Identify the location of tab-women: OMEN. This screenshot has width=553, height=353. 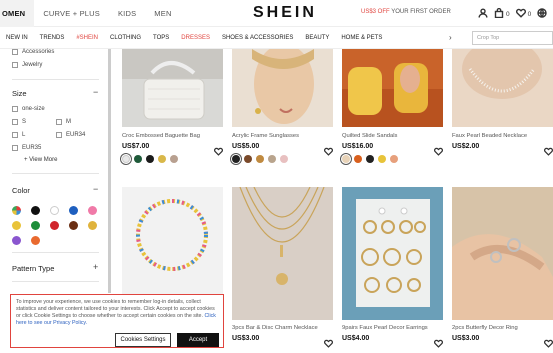
(17, 13).